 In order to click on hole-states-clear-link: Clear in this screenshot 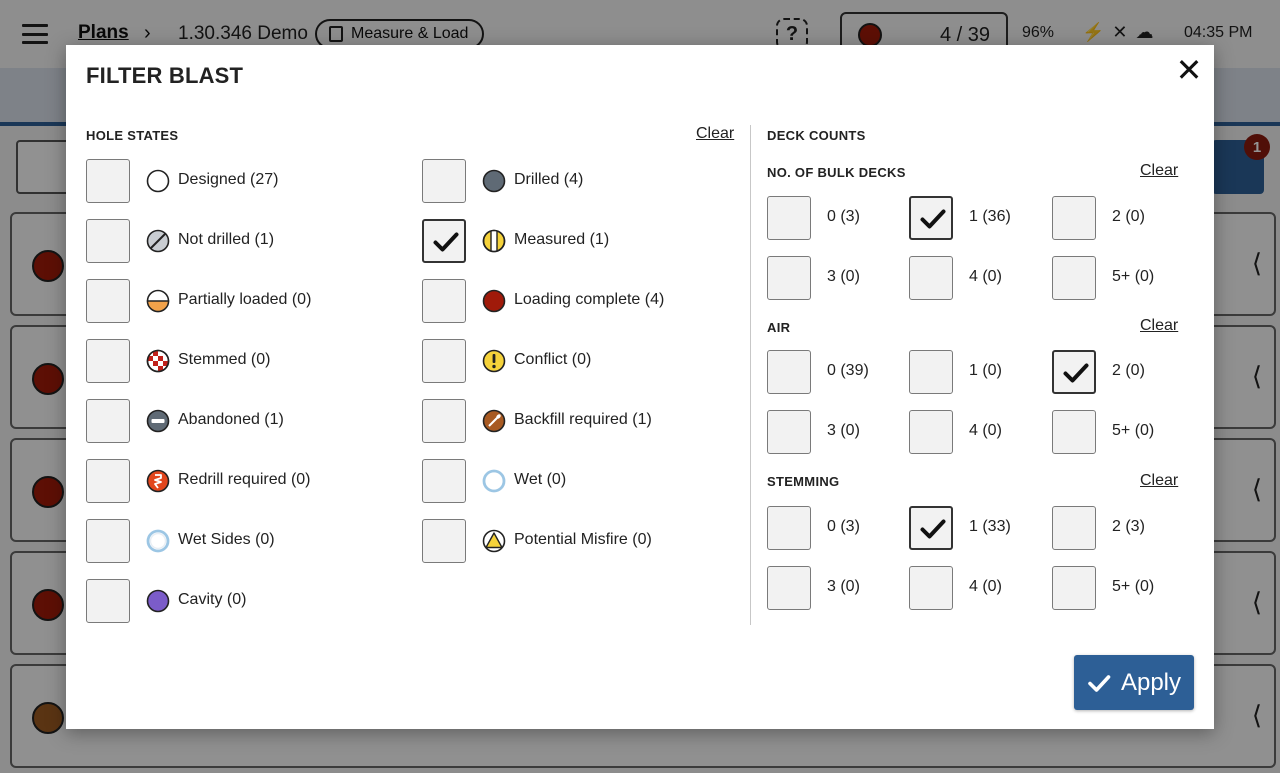, I will do `click(715, 134)`.